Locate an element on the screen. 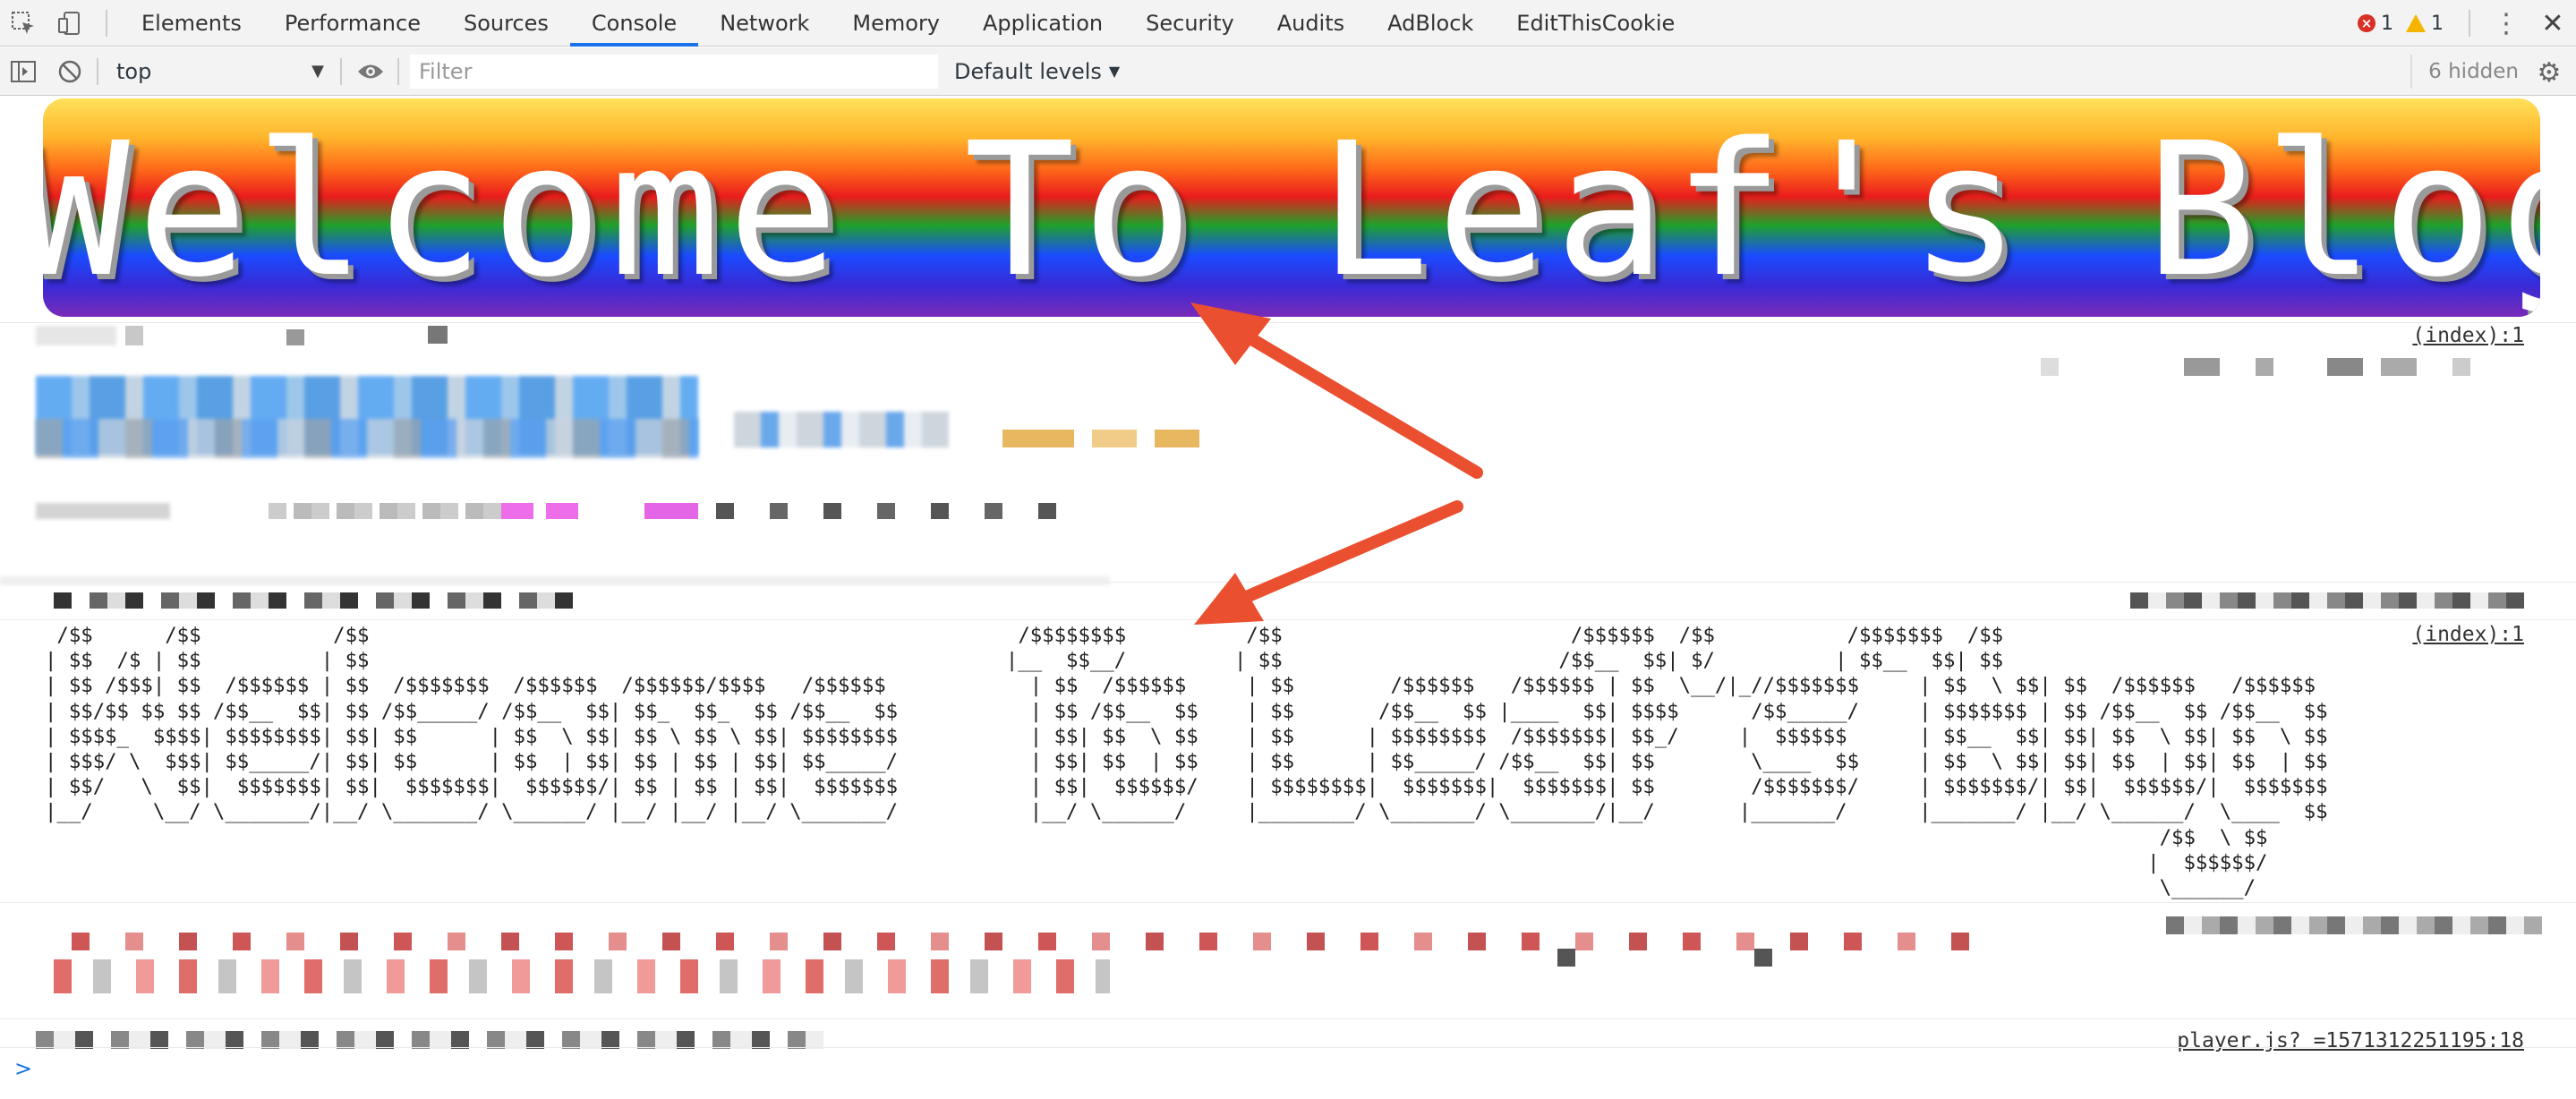 This screenshot has width=2576, height=1099. error-count: × 1 is located at coordinates (2375, 24).